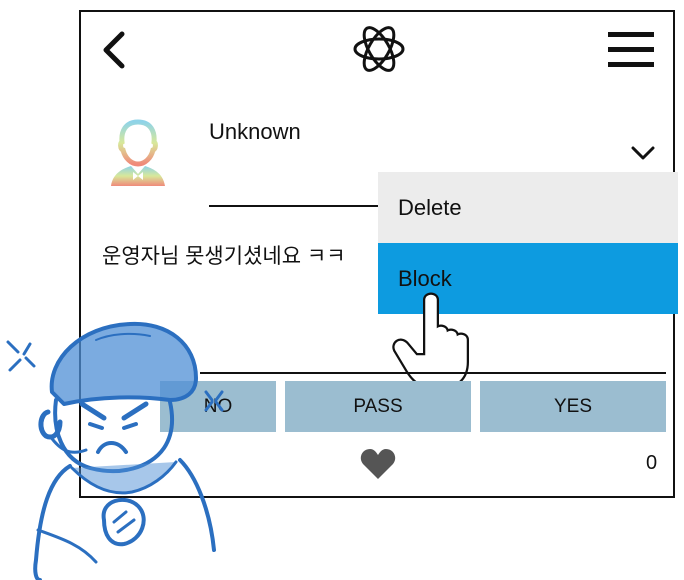 The height and width of the screenshot is (580, 684). What do you see at coordinates (631, 50) in the screenshot?
I see `hamburger-menu-icon` at bounding box center [631, 50].